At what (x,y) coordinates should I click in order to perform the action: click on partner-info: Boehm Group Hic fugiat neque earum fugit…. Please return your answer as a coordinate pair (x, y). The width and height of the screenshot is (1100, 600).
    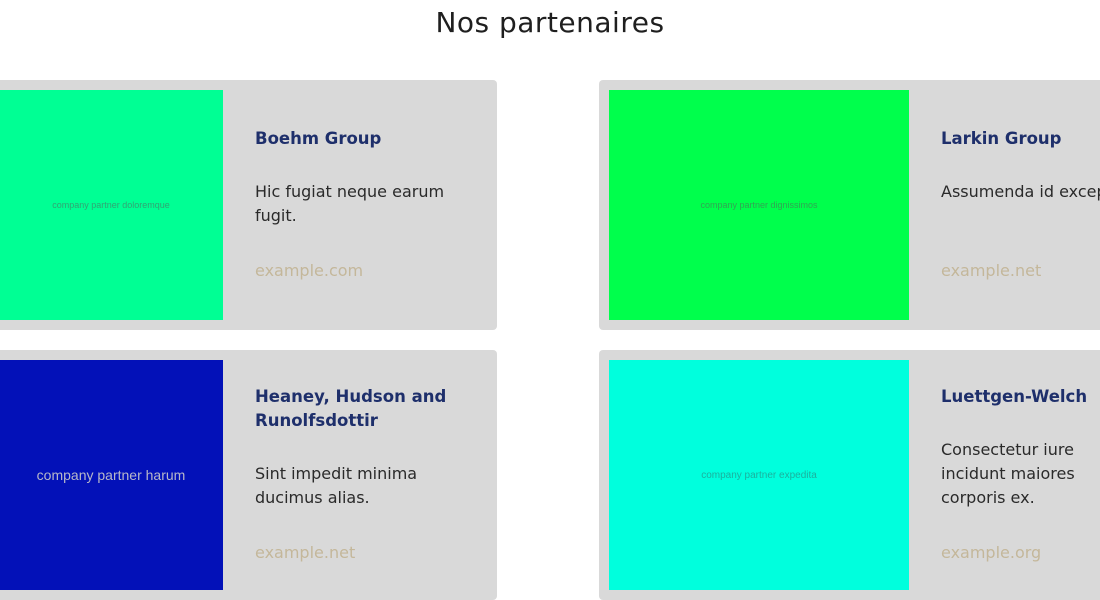
    Looking at the image, I should click on (370, 205).